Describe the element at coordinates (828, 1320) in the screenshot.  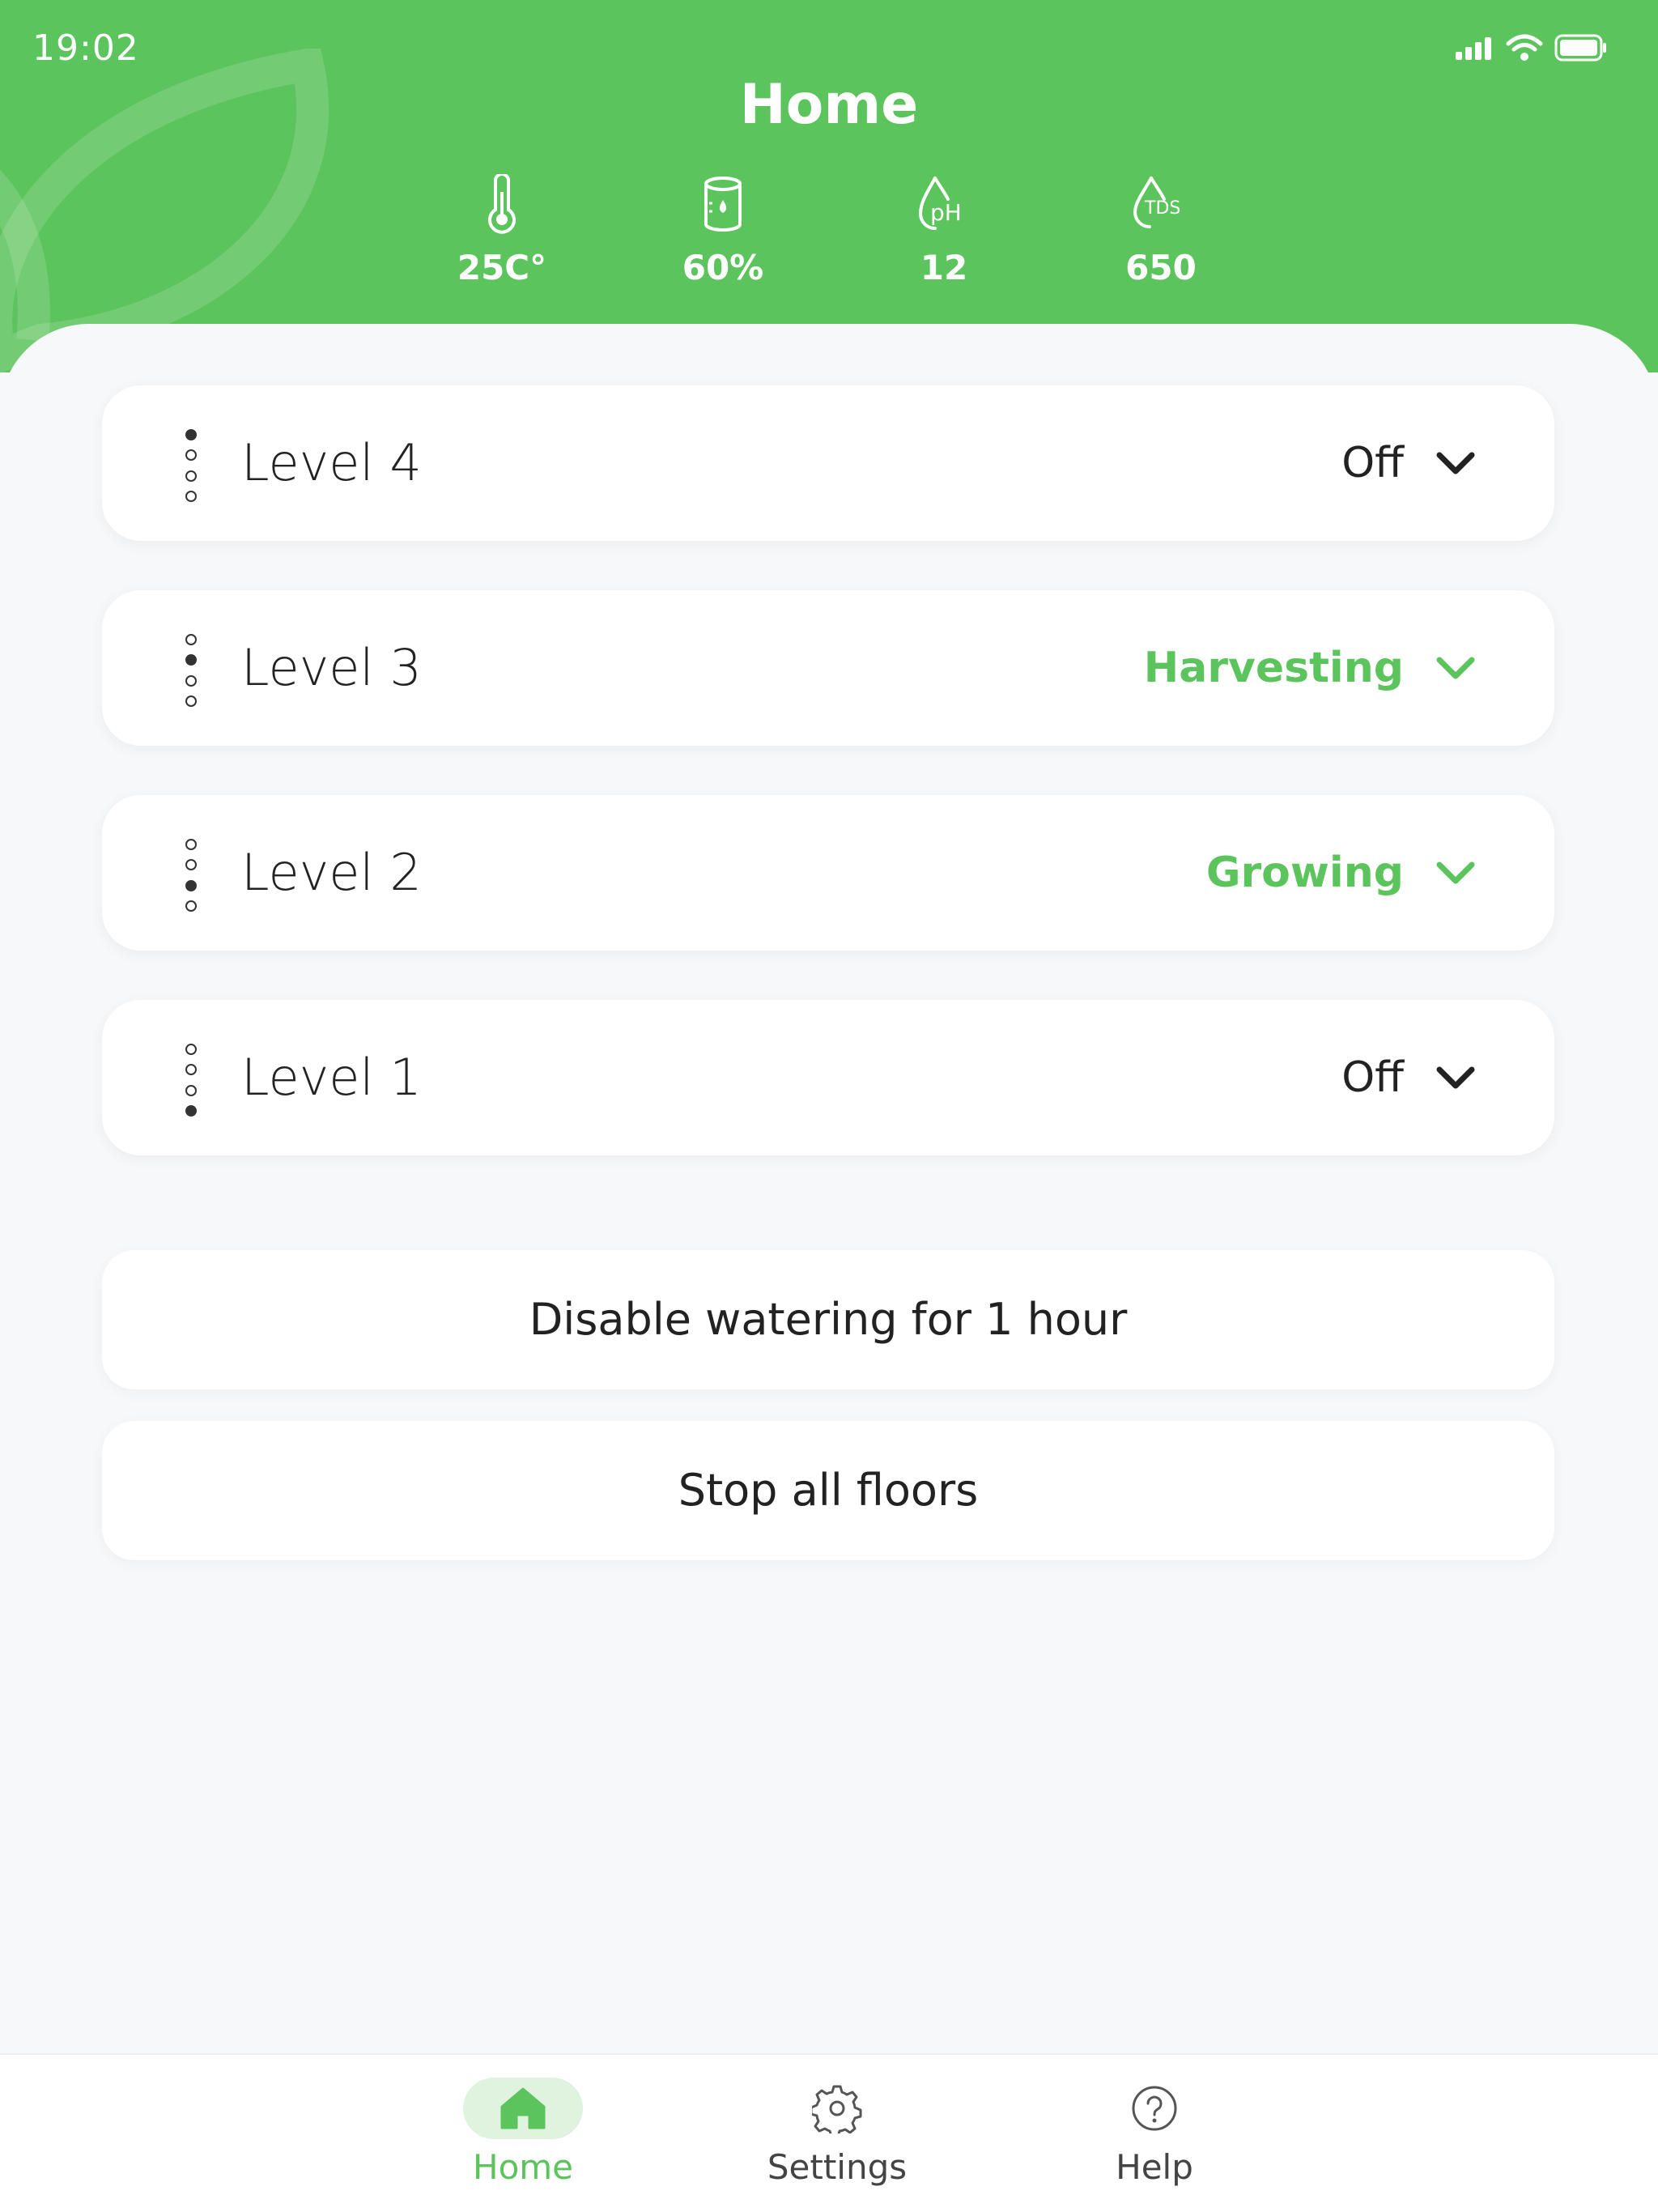
I see `disable-watering-button: Disable watering for 1 hour` at that location.